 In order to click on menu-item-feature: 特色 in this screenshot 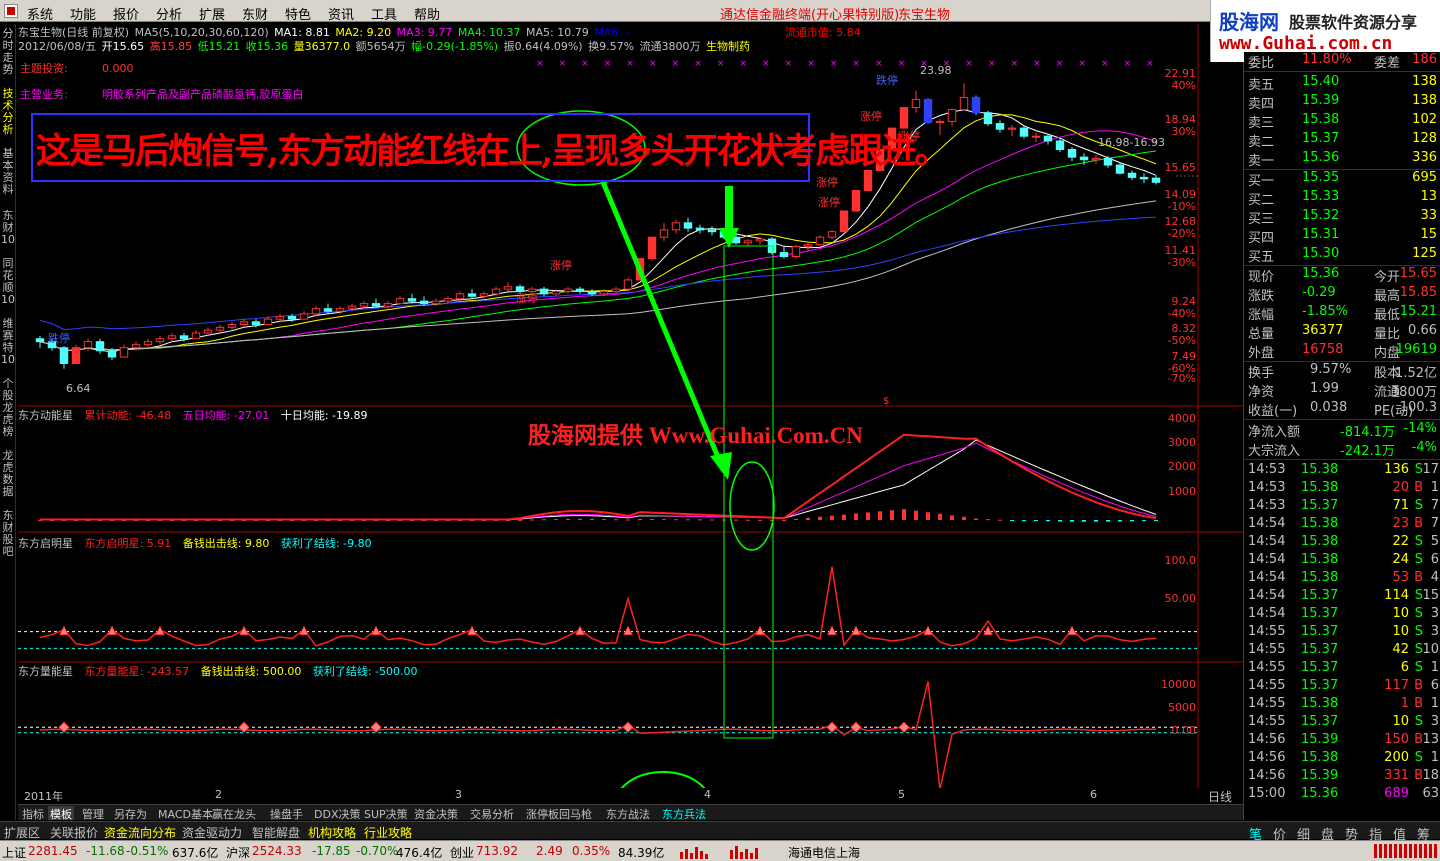, I will do `click(298, 13)`.